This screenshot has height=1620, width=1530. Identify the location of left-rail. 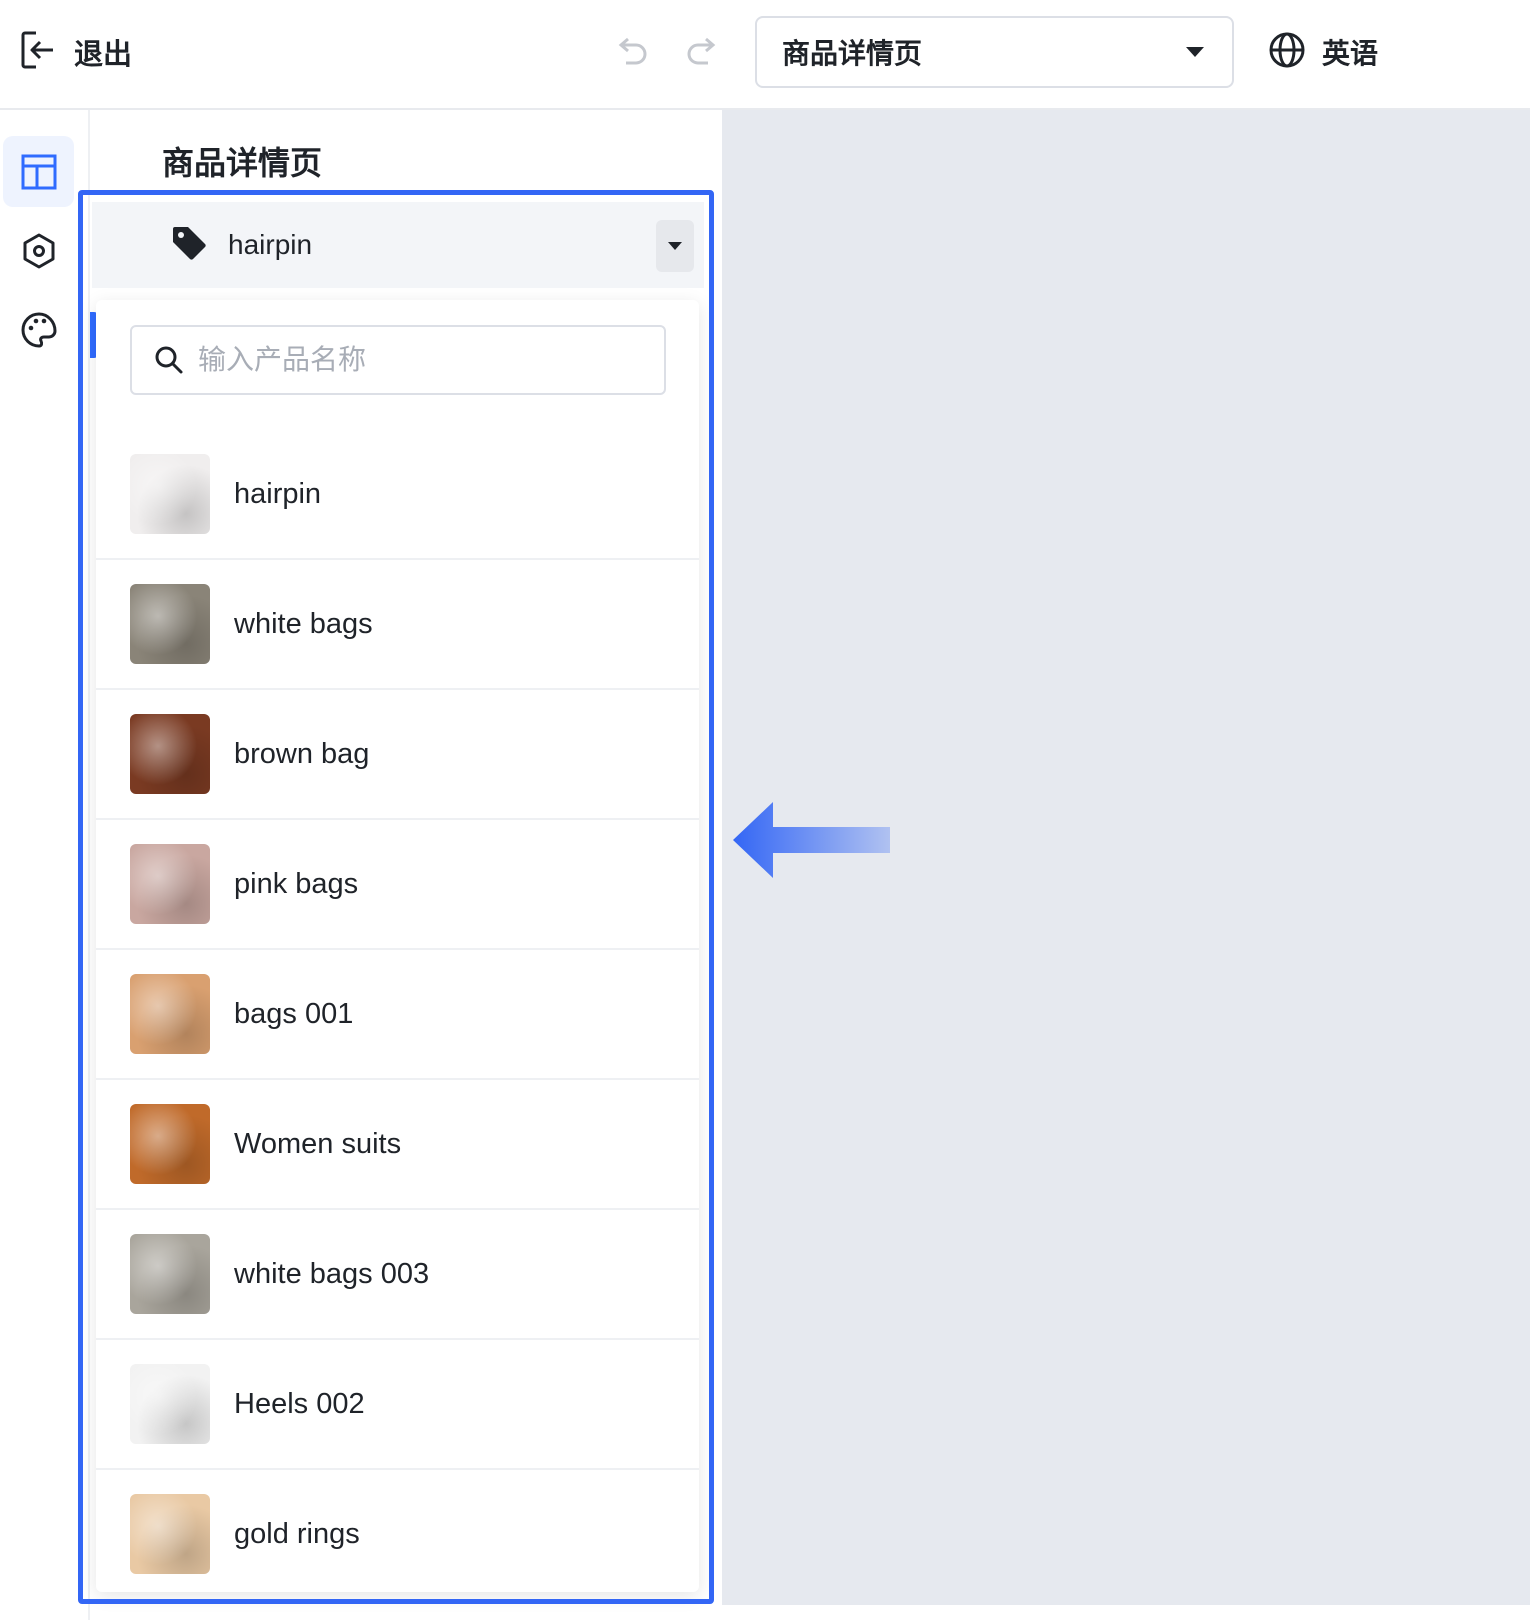
(45, 865).